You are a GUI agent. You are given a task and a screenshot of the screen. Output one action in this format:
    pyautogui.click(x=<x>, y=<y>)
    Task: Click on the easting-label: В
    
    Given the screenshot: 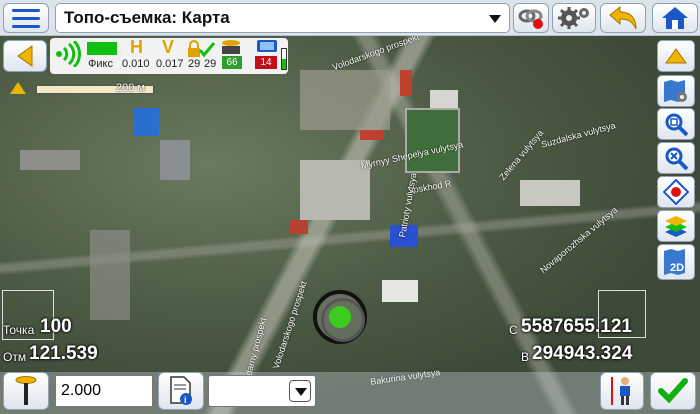 What is the action you would take?
    pyautogui.click(x=525, y=357)
    